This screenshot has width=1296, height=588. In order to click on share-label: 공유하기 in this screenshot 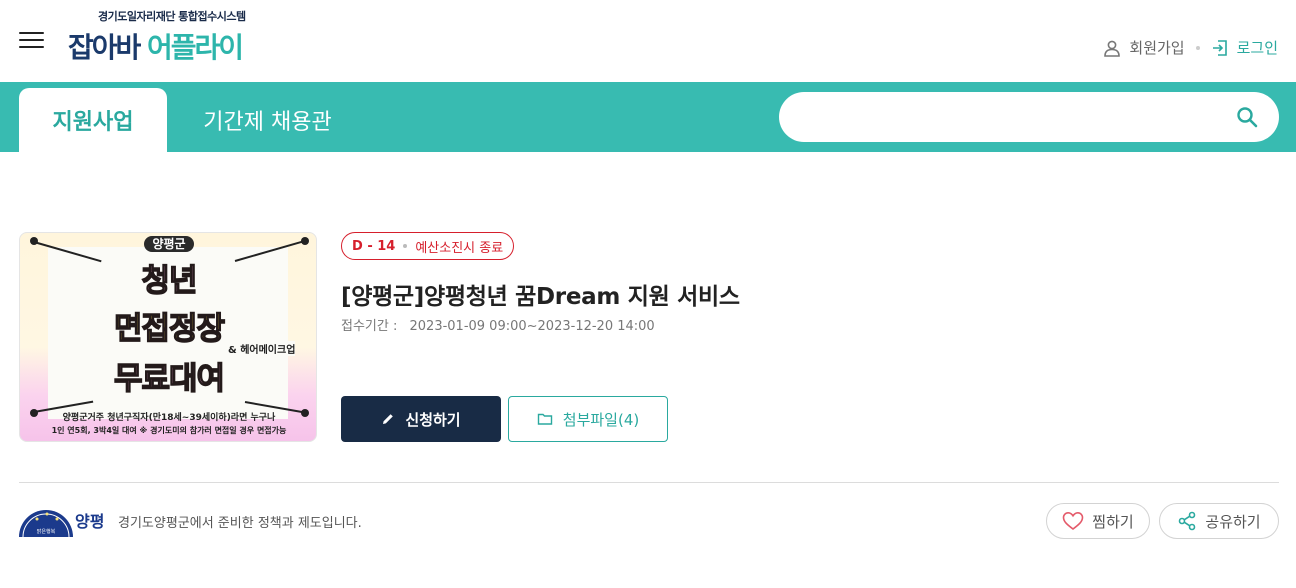, I will do `click(1233, 521)`.